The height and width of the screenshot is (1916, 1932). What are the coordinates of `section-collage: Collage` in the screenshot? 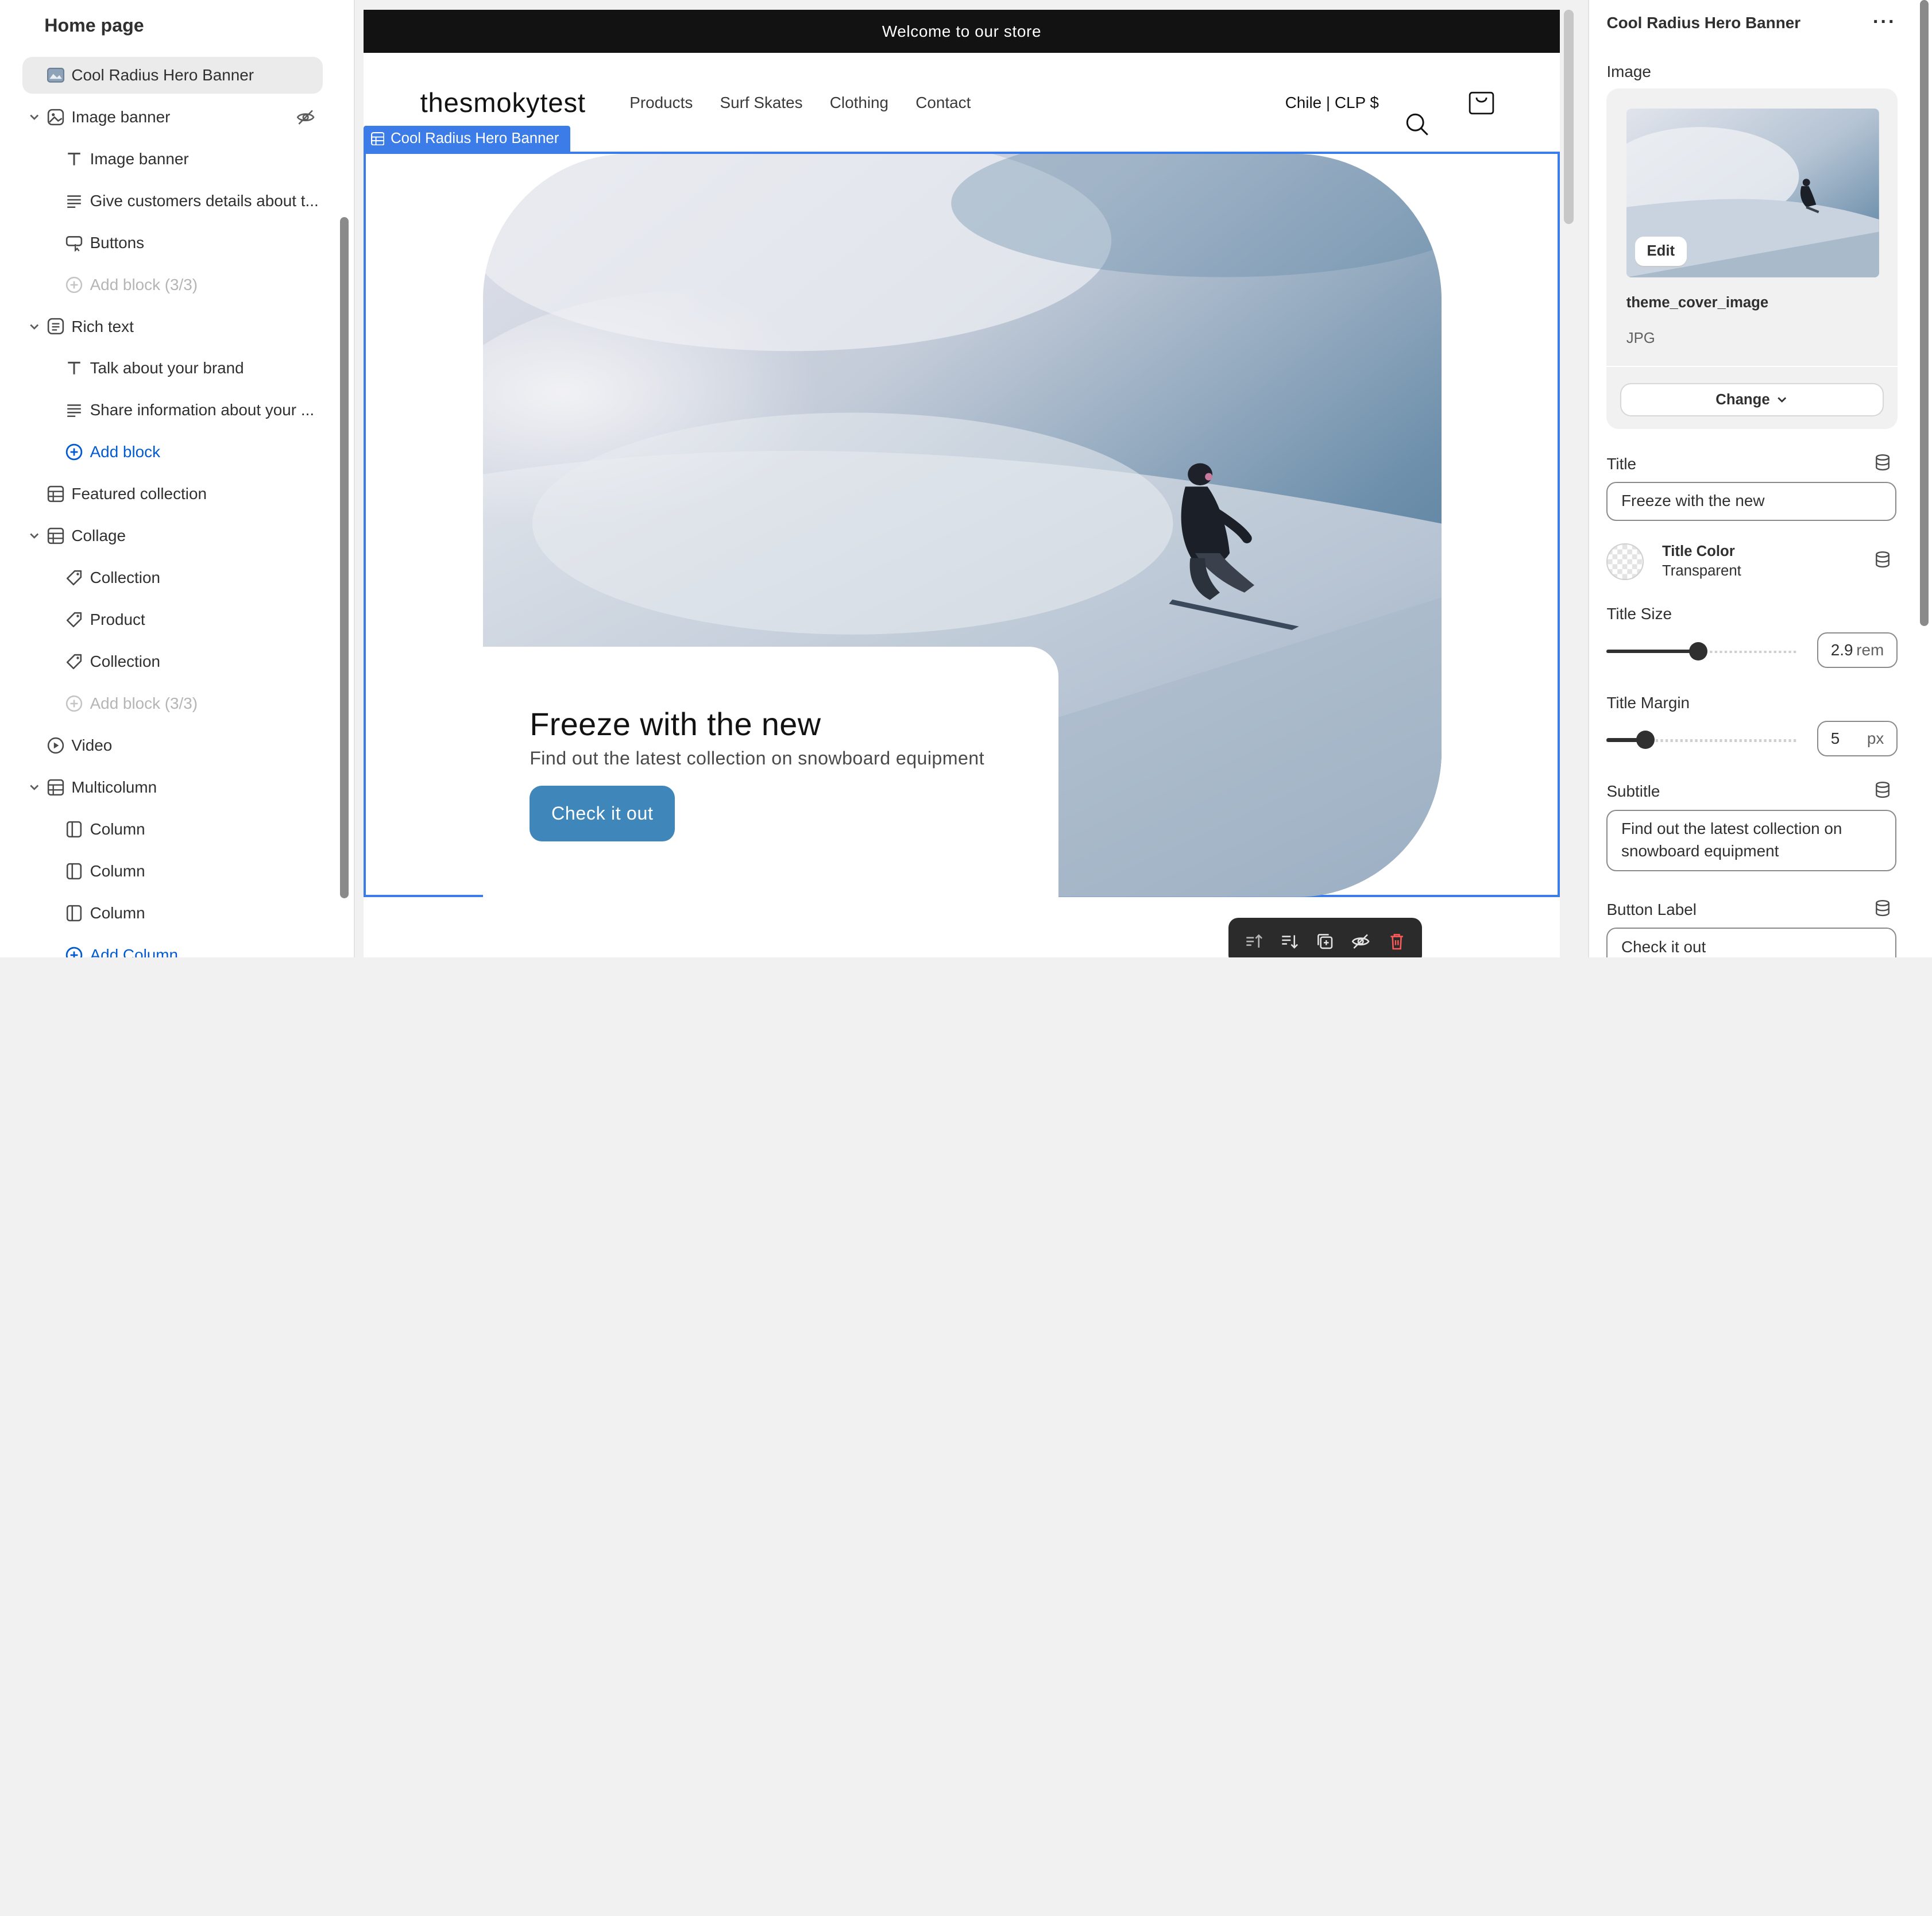 It's located at (172, 535).